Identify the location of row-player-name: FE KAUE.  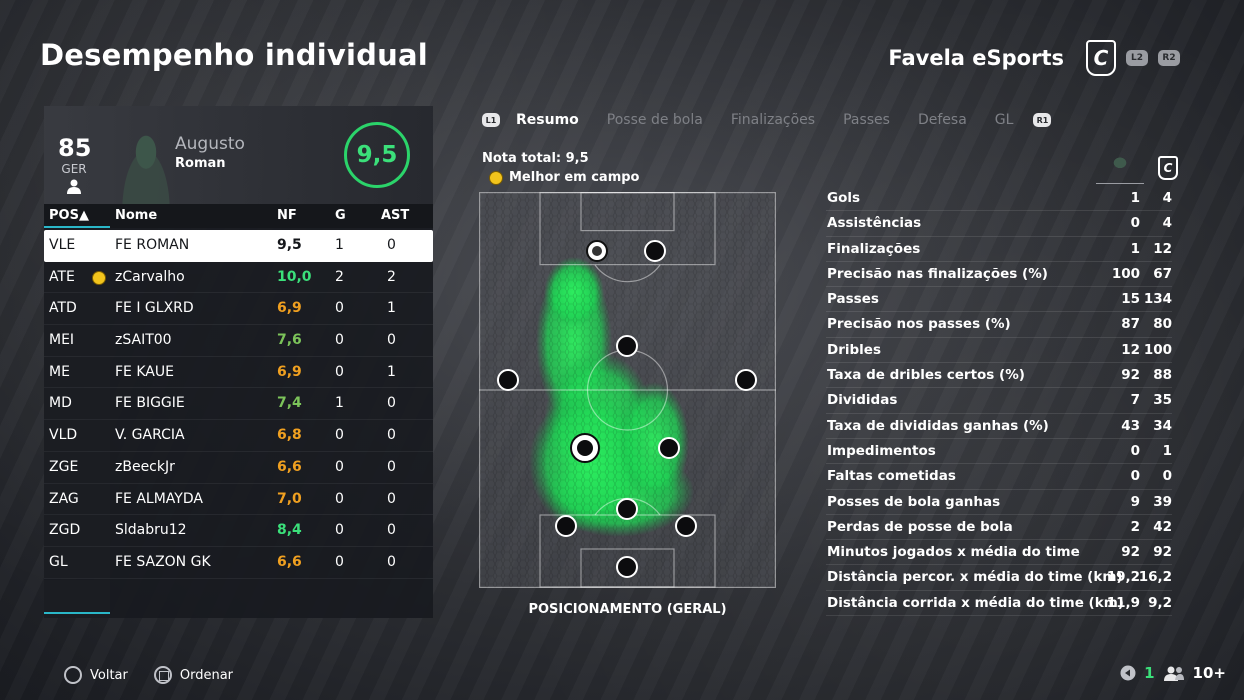
(144, 371).